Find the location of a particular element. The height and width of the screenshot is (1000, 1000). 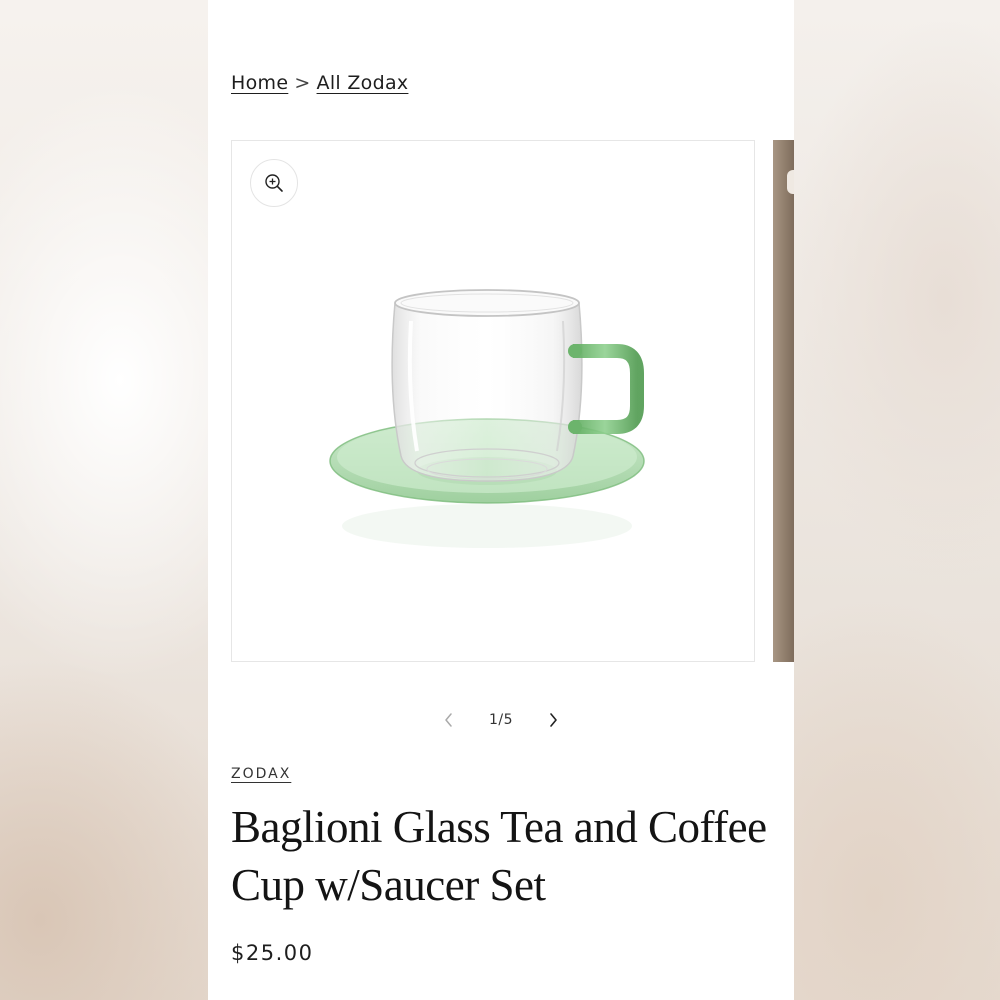

zoom-button is located at coordinates (274, 183).